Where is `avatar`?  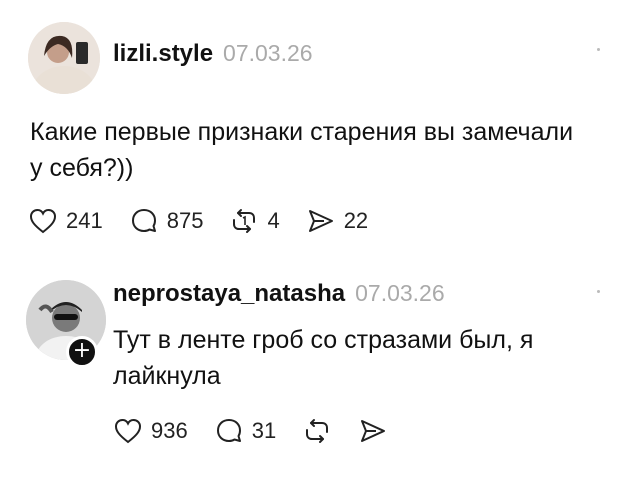
avatar is located at coordinates (64, 58).